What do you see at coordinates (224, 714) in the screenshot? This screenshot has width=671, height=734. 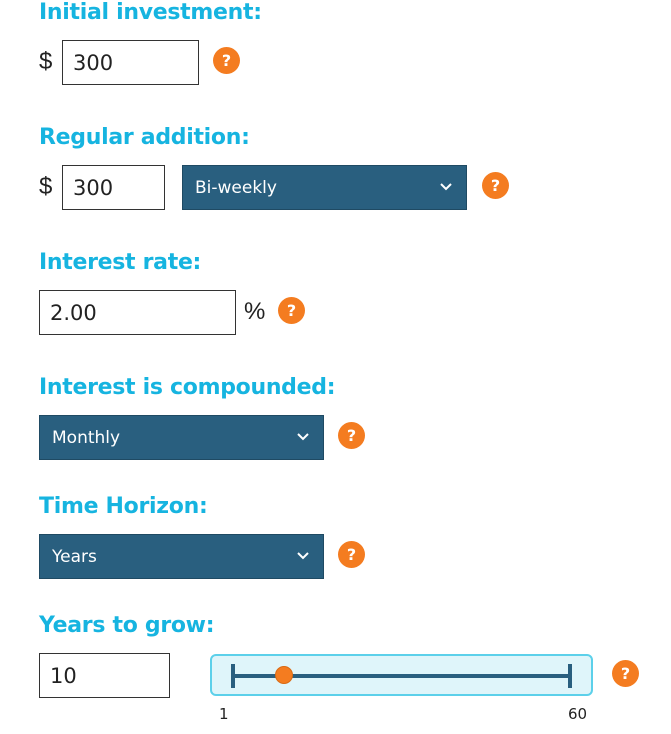 I see `slider-min-label: 1` at bounding box center [224, 714].